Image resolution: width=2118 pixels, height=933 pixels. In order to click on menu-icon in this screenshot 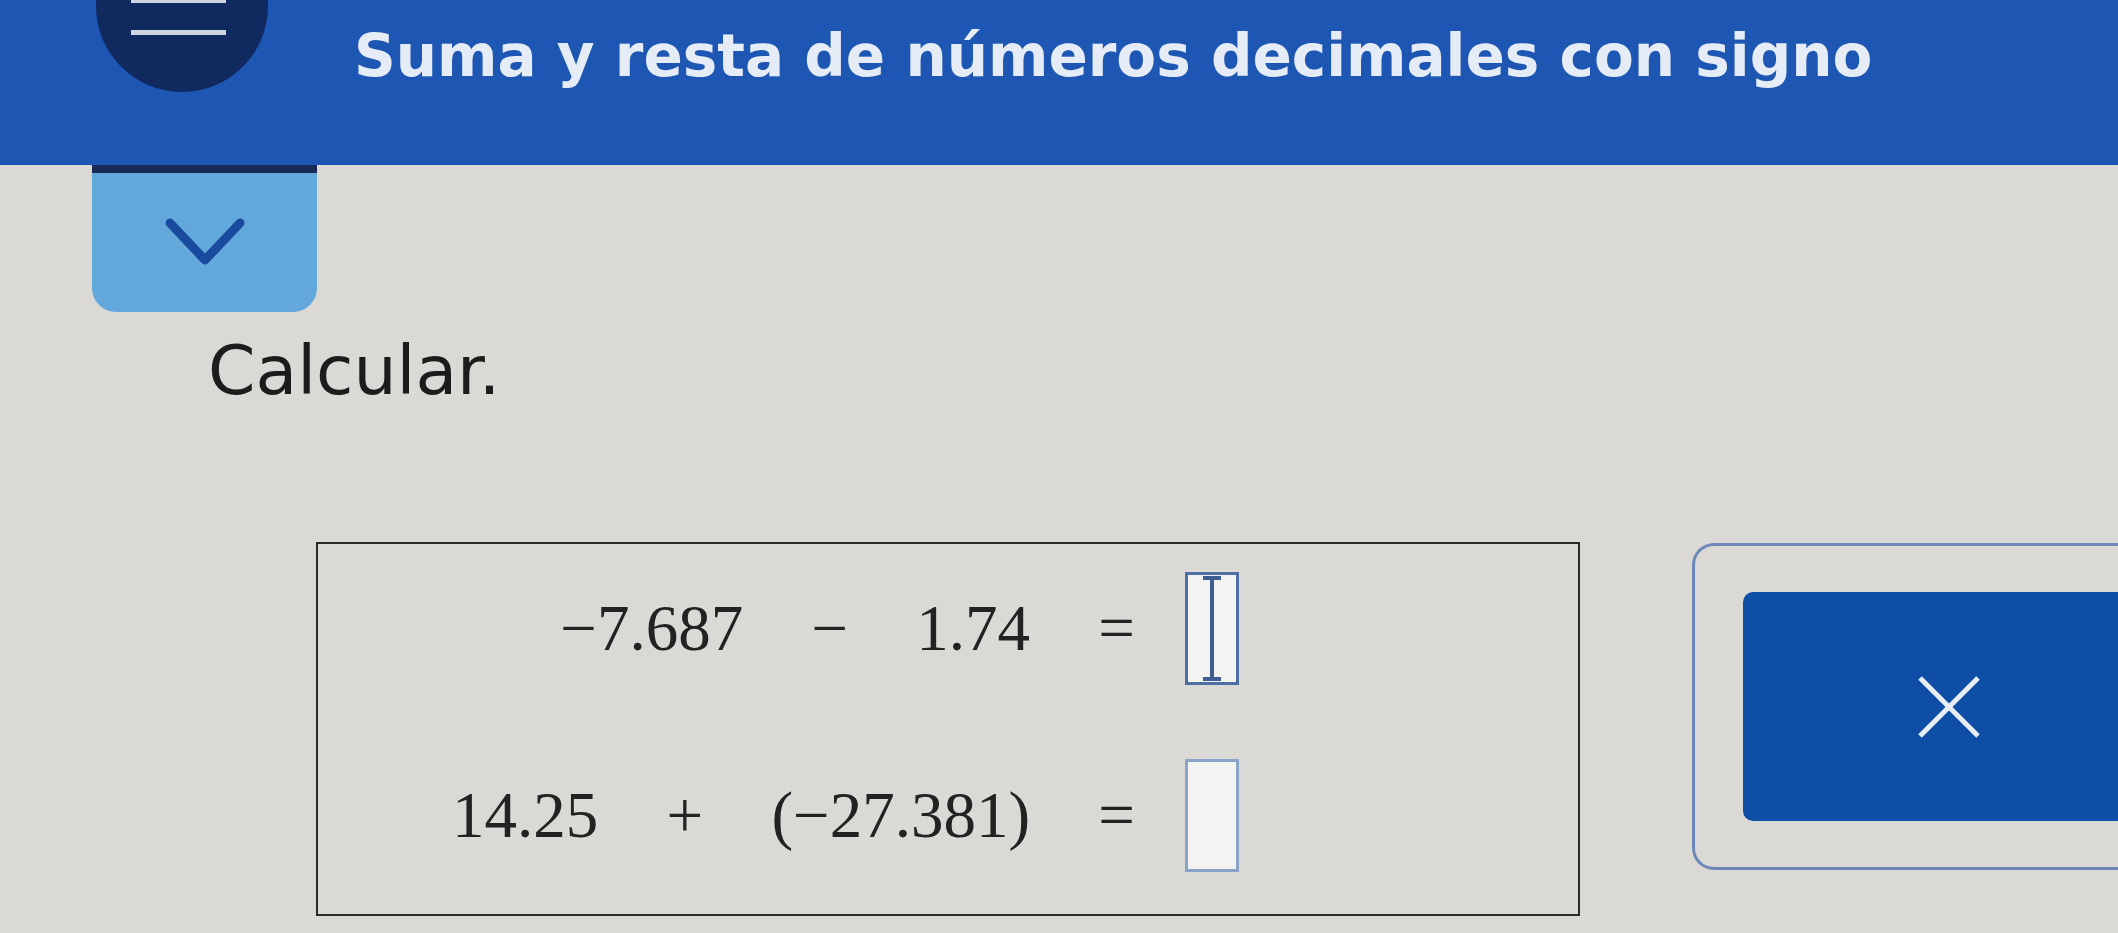, I will do `click(182, 46)`.